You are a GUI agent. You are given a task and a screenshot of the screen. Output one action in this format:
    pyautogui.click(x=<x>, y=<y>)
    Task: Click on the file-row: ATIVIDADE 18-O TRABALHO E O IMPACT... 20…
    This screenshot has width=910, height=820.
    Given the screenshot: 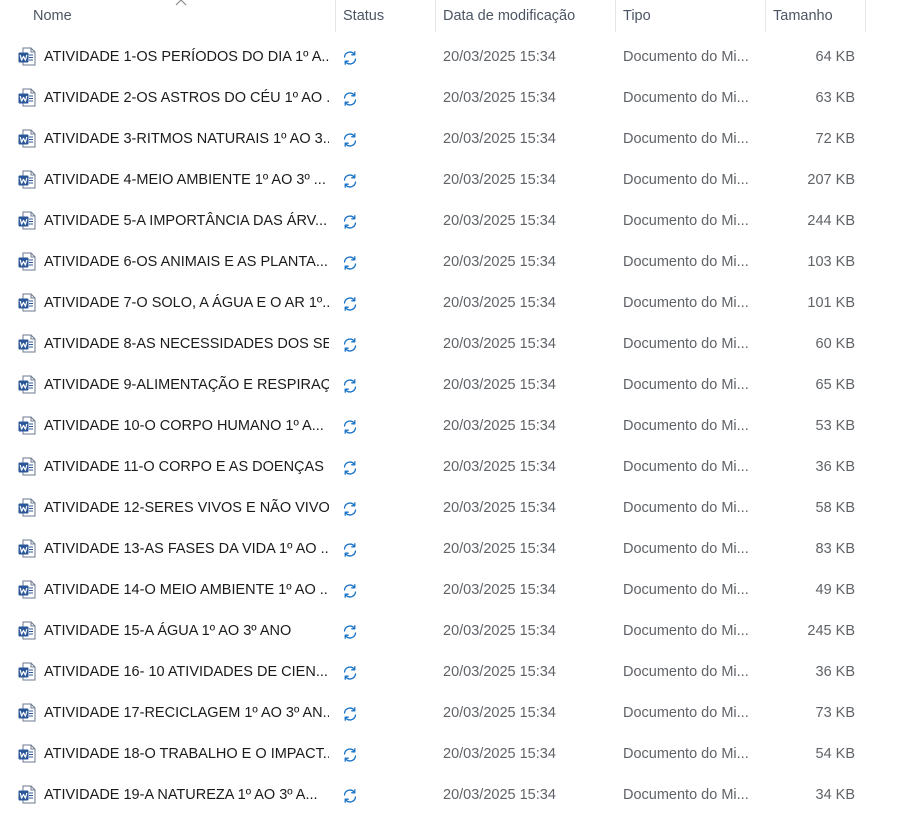 What is the action you would take?
    pyautogui.click(x=455, y=754)
    